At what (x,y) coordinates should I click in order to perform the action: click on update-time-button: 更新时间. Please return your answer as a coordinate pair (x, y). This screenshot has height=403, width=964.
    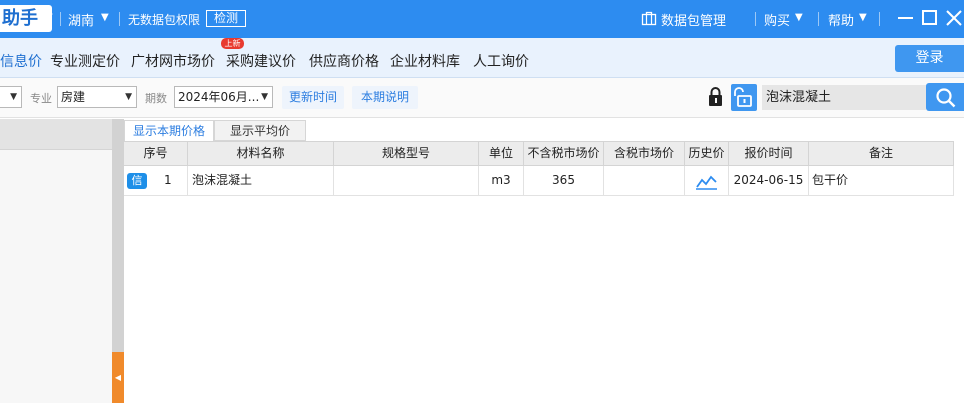
    Looking at the image, I should click on (313, 97).